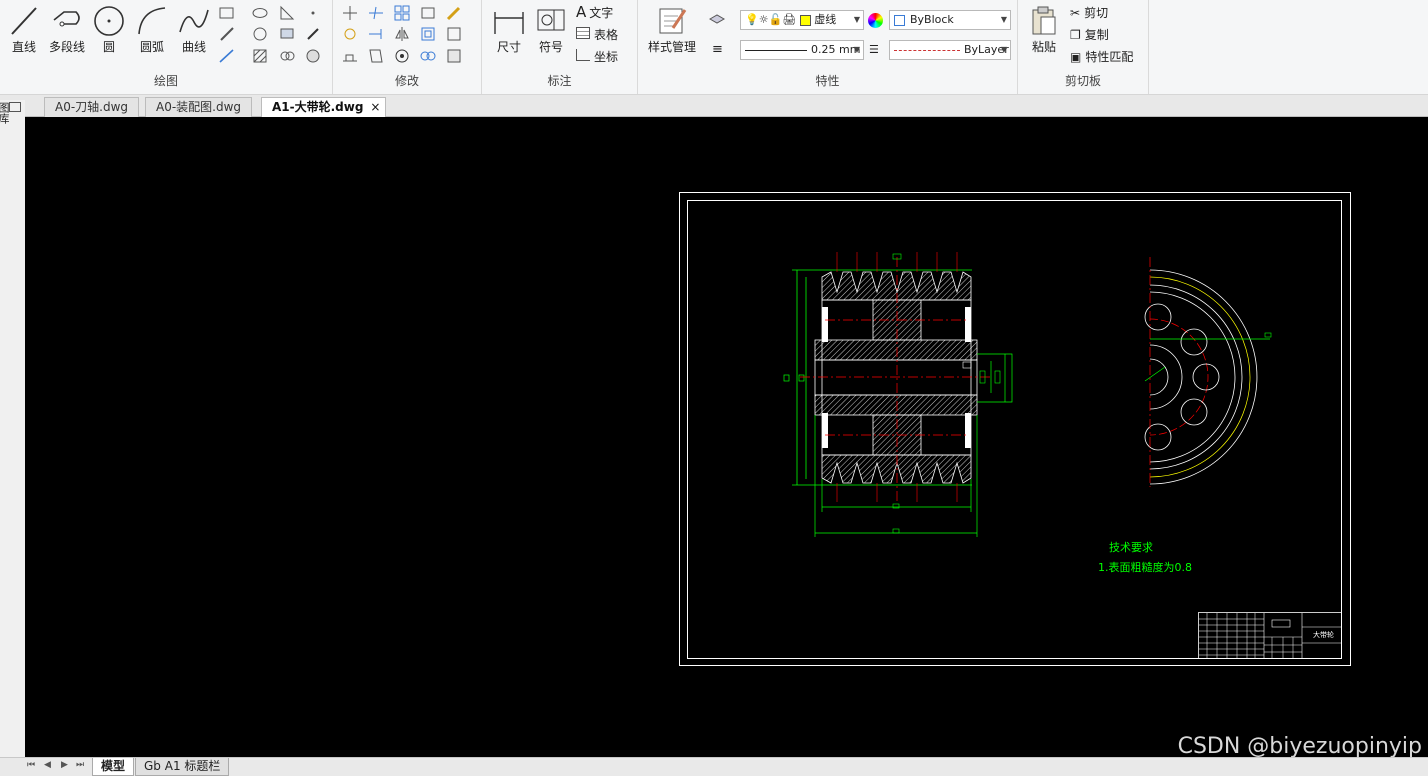 This screenshot has width=1428, height=776. I want to click on tab-model-label: 模型, so click(113, 766).